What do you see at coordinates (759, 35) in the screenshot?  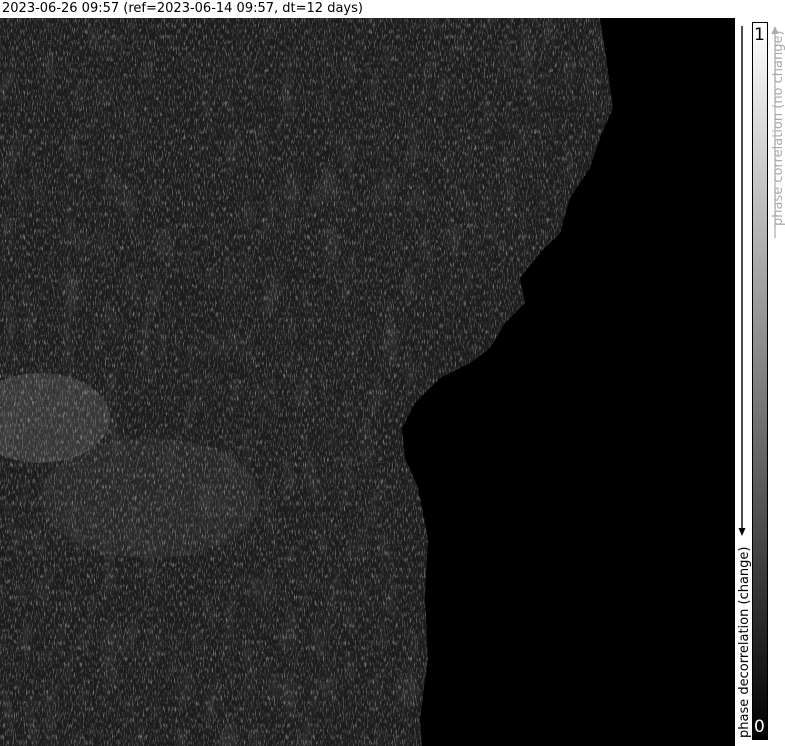 I see `colorbar-max-tick: 1` at bounding box center [759, 35].